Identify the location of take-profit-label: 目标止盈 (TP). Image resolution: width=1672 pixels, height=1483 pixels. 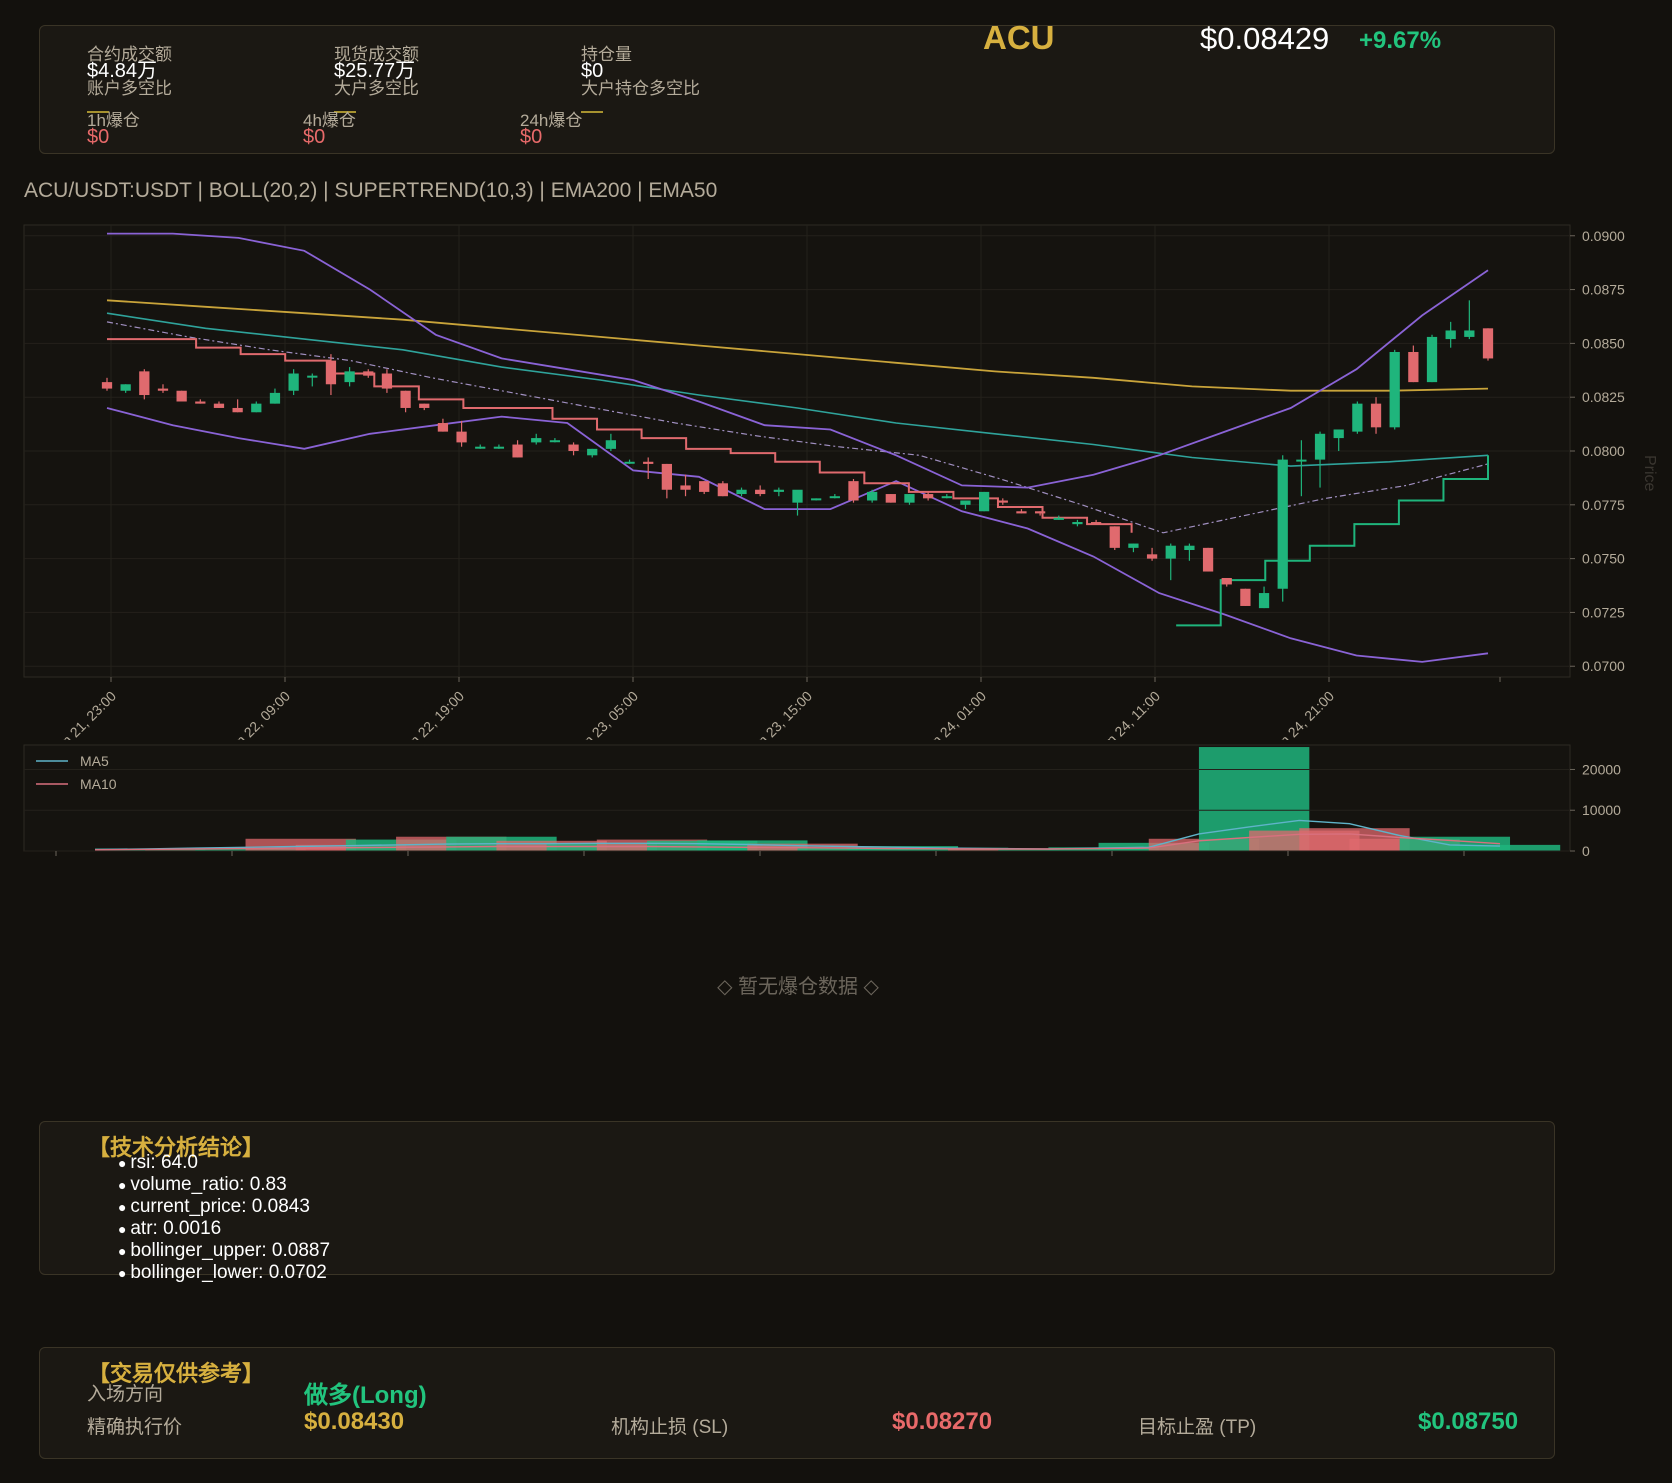
(1197, 1427).